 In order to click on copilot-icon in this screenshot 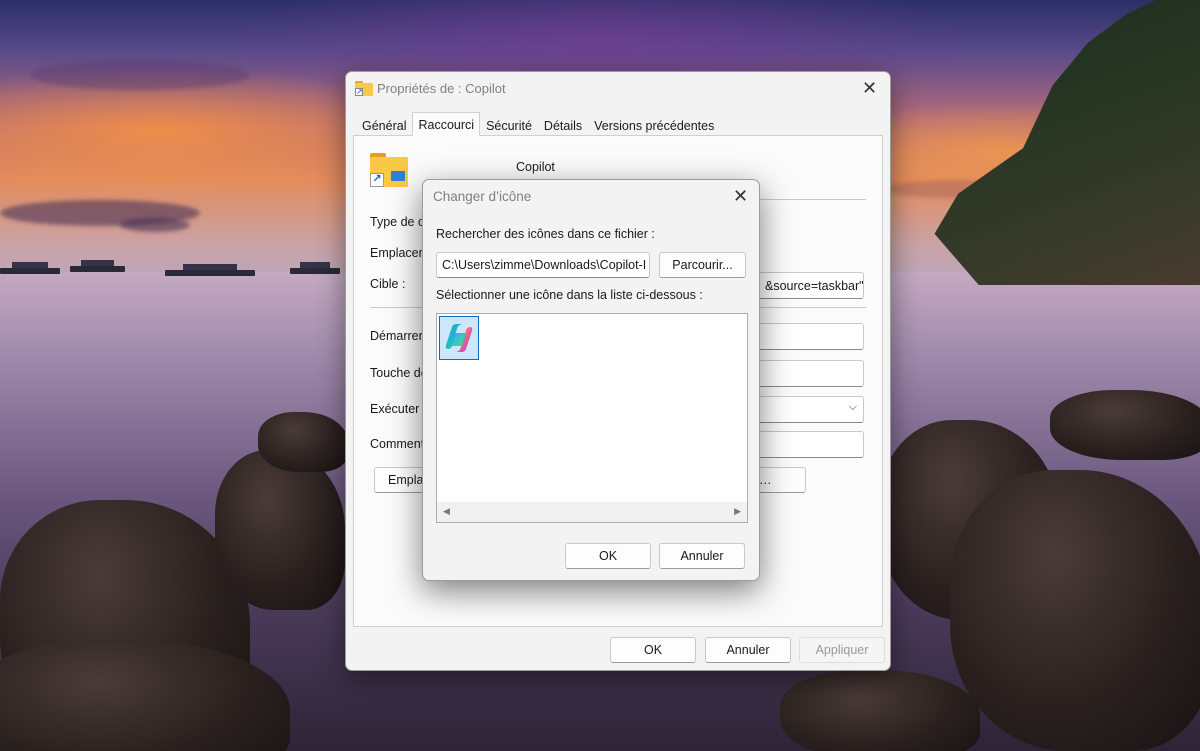, I will do `click(459, 338)`.